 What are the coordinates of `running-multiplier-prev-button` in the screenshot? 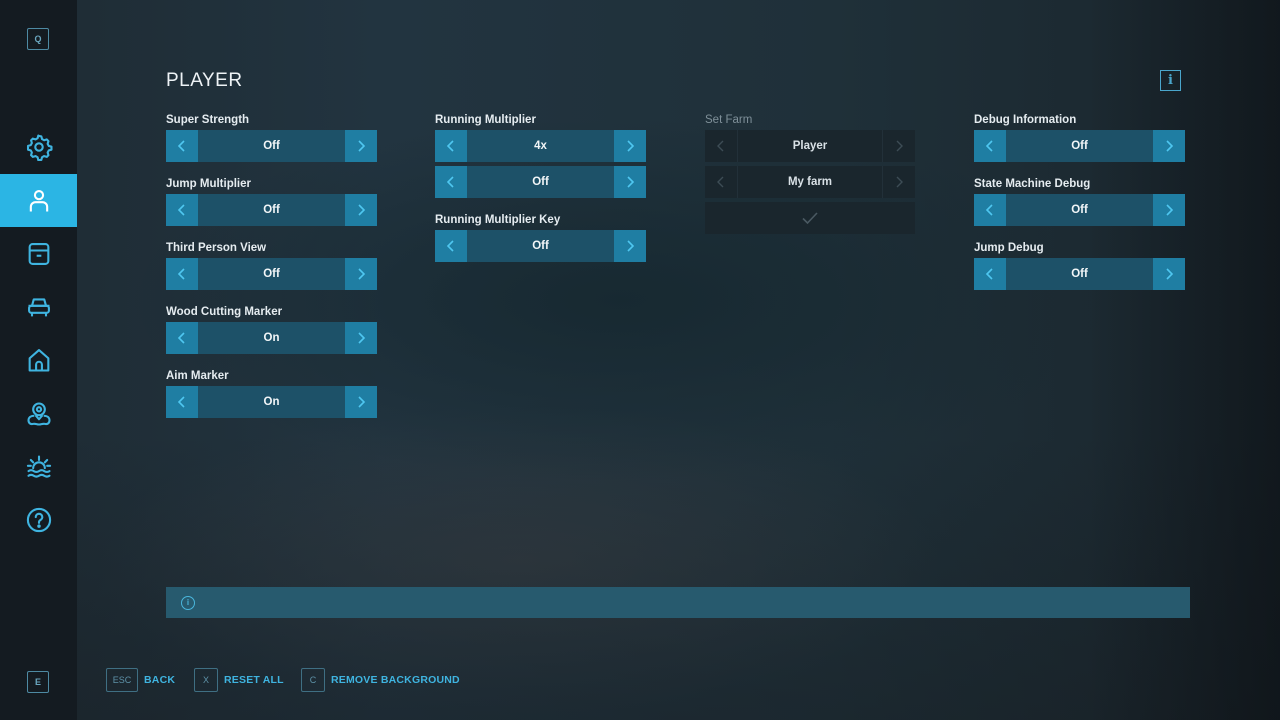 It's located at (451, 146).